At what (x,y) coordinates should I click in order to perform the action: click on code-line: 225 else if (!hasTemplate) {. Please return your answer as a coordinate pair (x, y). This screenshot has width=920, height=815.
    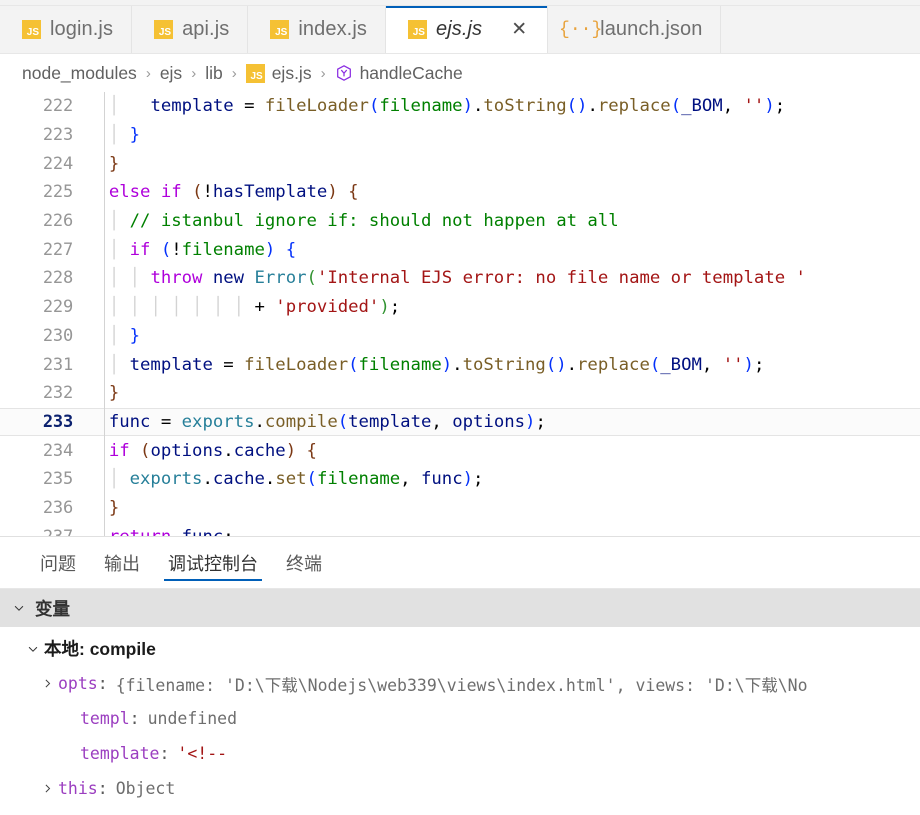
    Looking at the image, I should click on (460, 192).